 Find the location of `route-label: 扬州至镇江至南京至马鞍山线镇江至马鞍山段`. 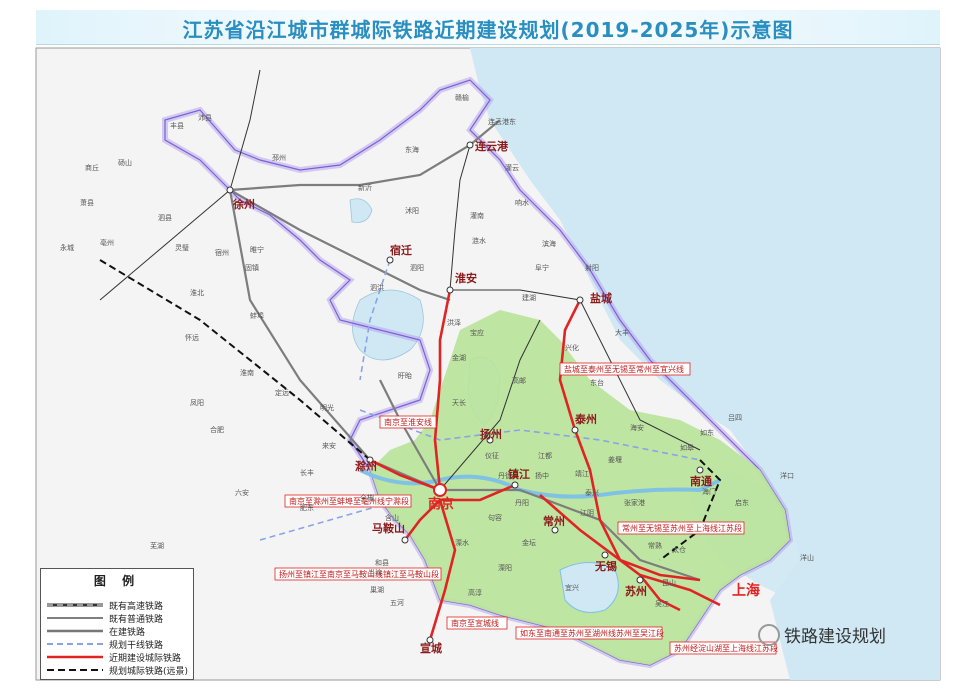

route-label: 扬州至镇江至南京至马鞍山线镇江至马鞍山段 is located at coordinates (359, 574).